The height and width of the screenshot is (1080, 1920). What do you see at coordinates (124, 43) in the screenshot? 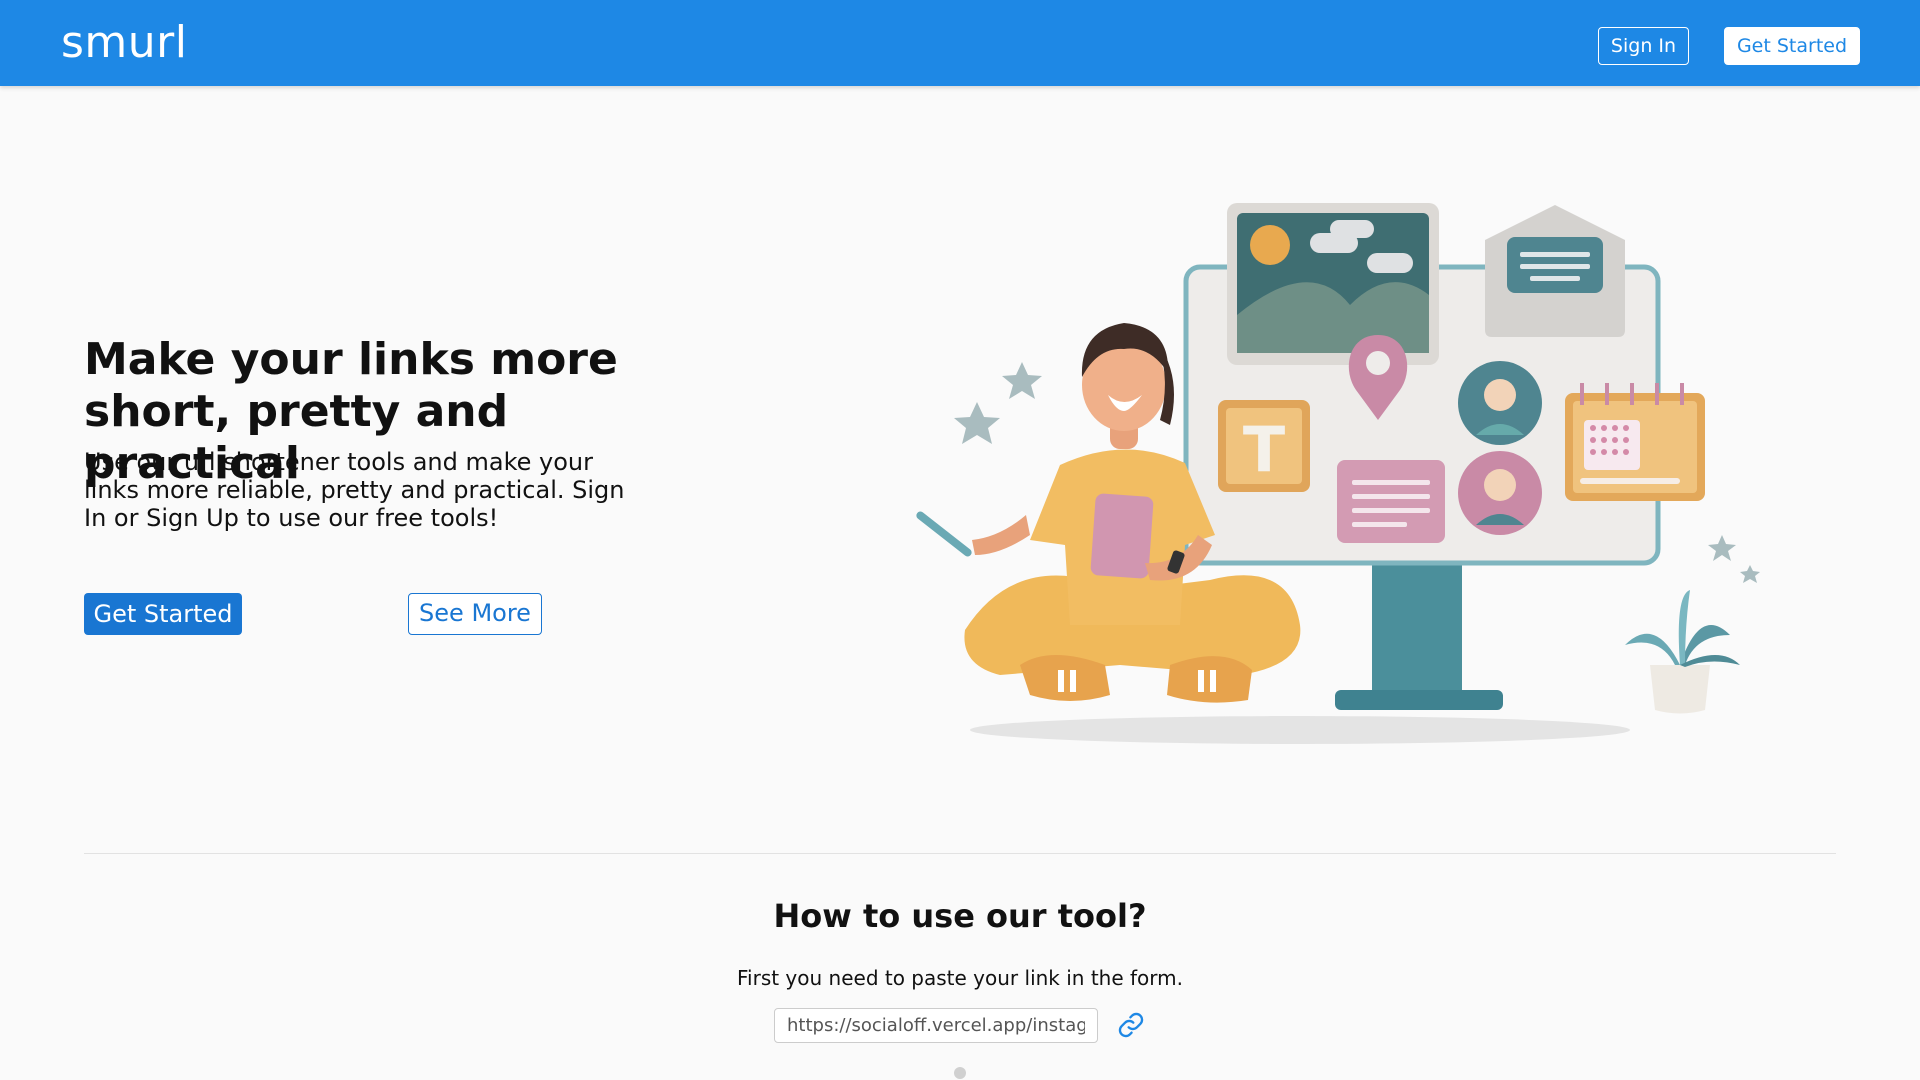
I see `brand-logo: smurl` at bounding box center [124, 43].